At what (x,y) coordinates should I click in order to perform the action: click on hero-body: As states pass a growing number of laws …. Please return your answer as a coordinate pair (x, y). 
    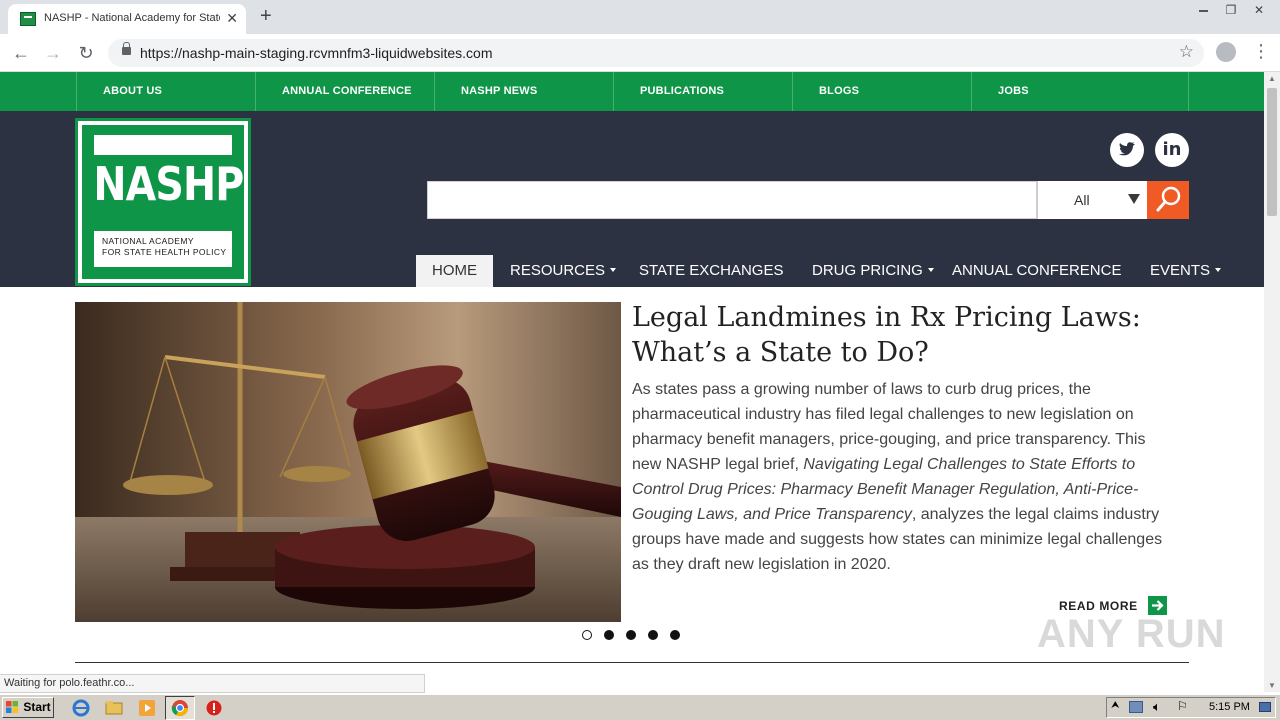
    Looking at the image, I should click on (902, 477).